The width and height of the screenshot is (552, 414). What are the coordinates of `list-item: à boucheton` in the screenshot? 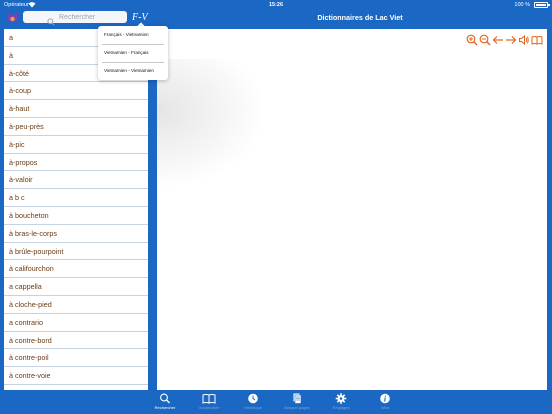 It's located at (76, 216).